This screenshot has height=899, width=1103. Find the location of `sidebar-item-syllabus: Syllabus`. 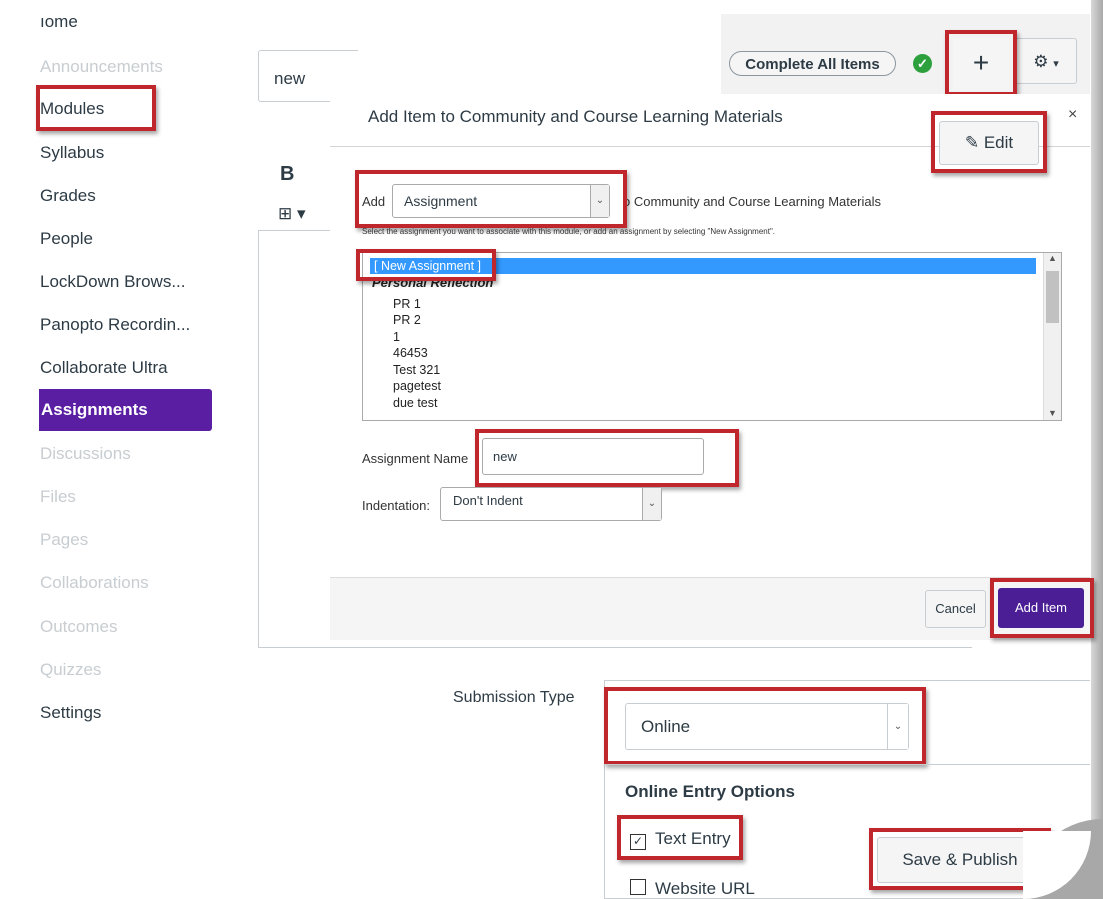

sidebar-item-syllabus: Syllabus is located at coordinates (72, 153).